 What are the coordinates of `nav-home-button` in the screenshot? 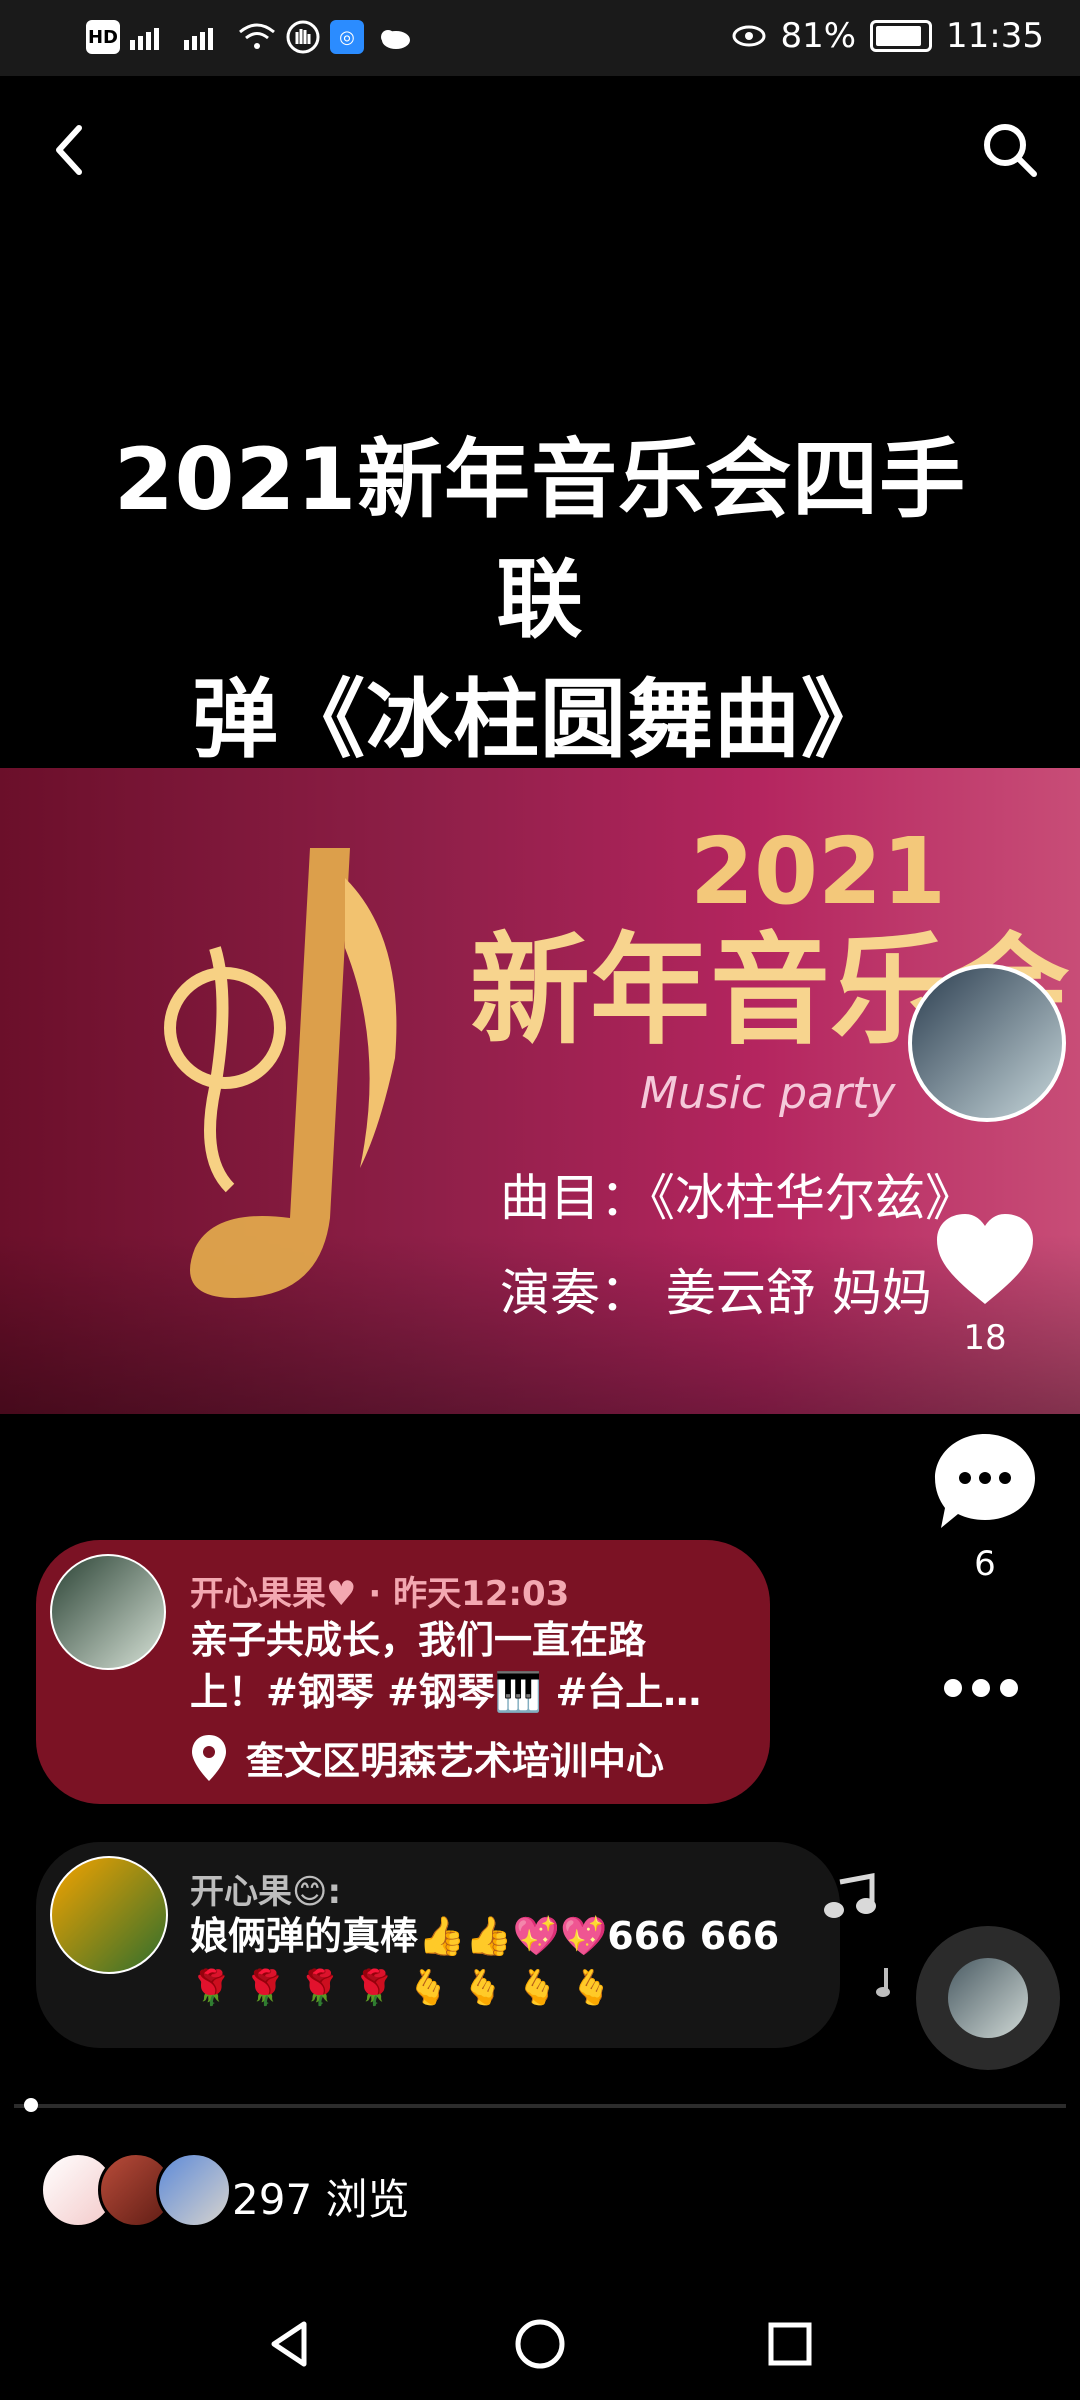 It's located at (540, 2344).